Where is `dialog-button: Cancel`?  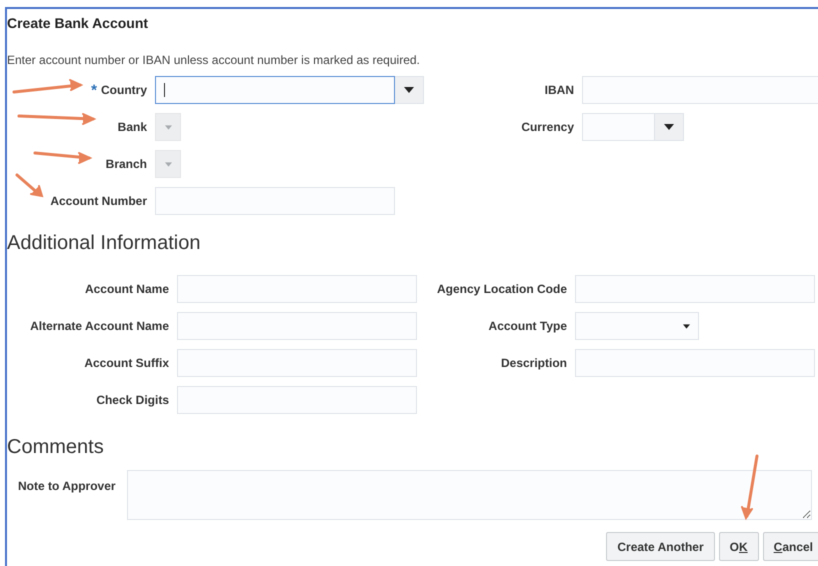
dialog-button: Cancel is located at coordinates (790, 546).